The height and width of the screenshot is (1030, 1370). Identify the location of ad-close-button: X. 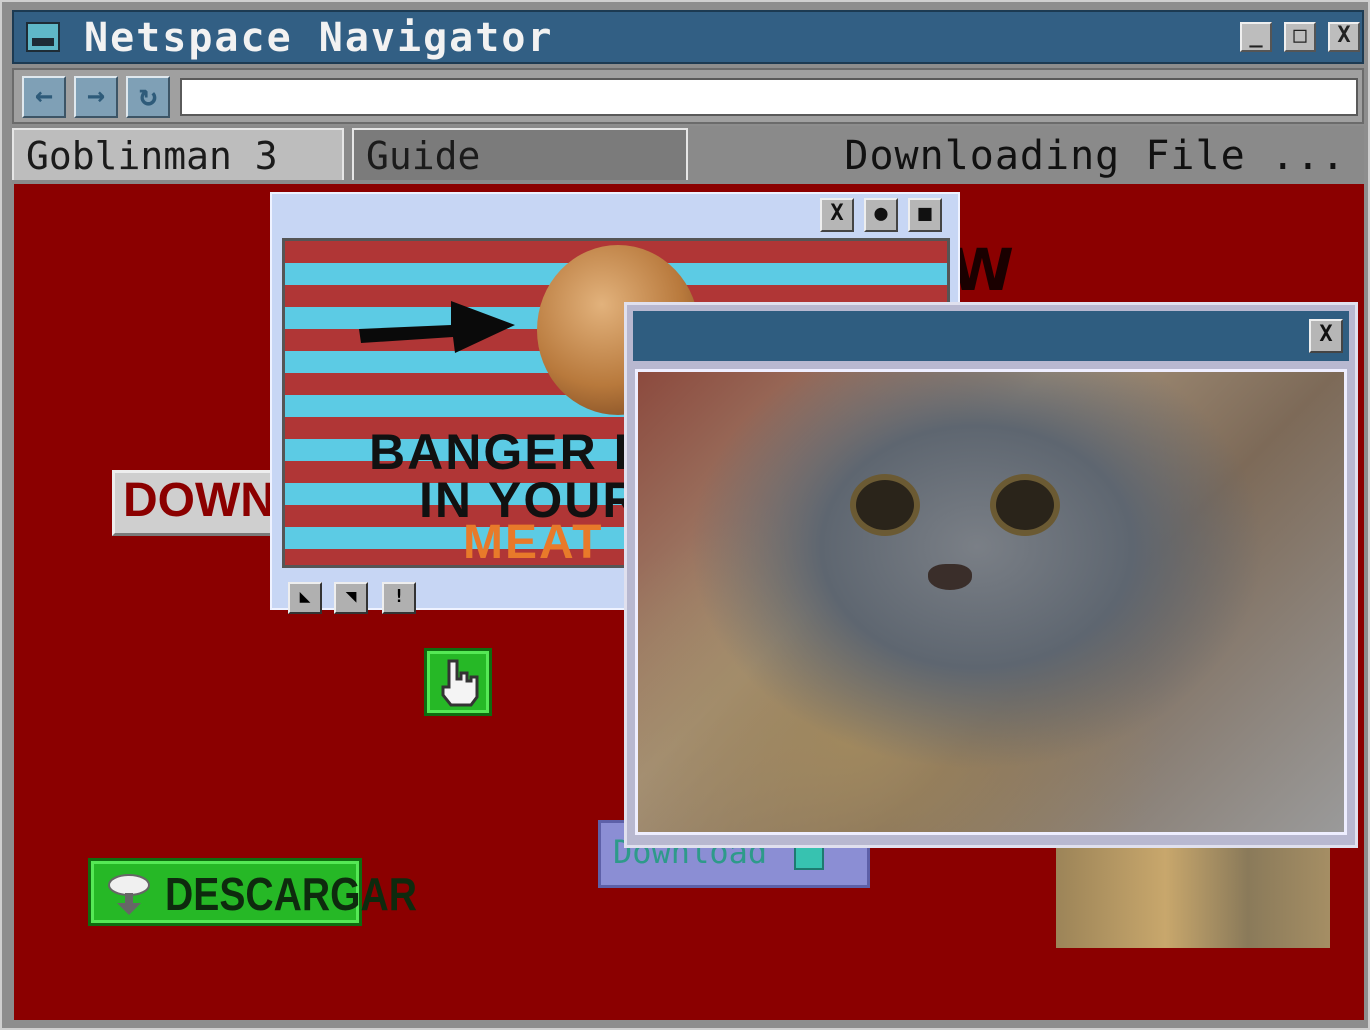
(837, 215).